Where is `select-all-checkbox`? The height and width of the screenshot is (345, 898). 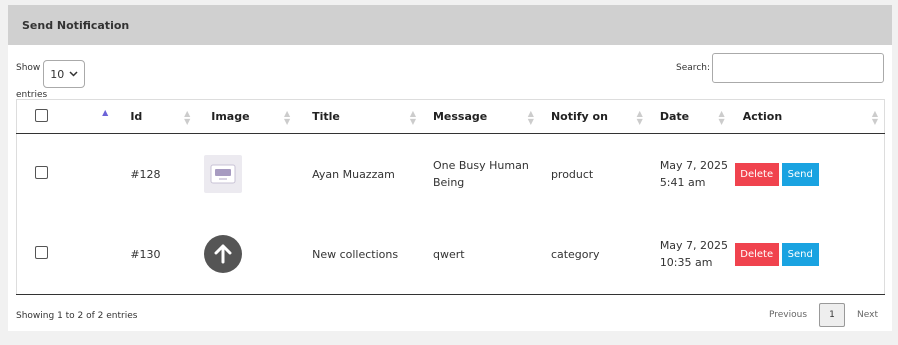 select-all-checkbox is located at coordinates (41, 115).